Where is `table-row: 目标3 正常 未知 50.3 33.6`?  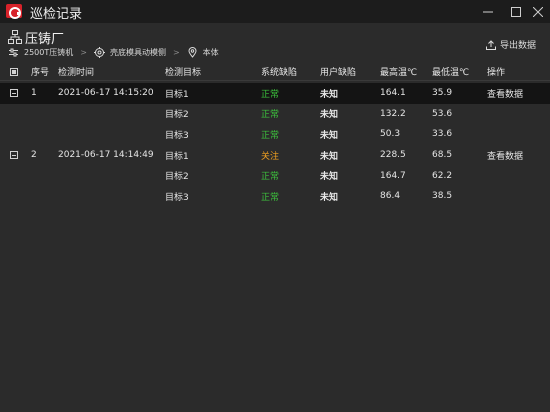
table-row: 目标3 正常 未知 50.3 33.6 is located at coordinates (275, 134).